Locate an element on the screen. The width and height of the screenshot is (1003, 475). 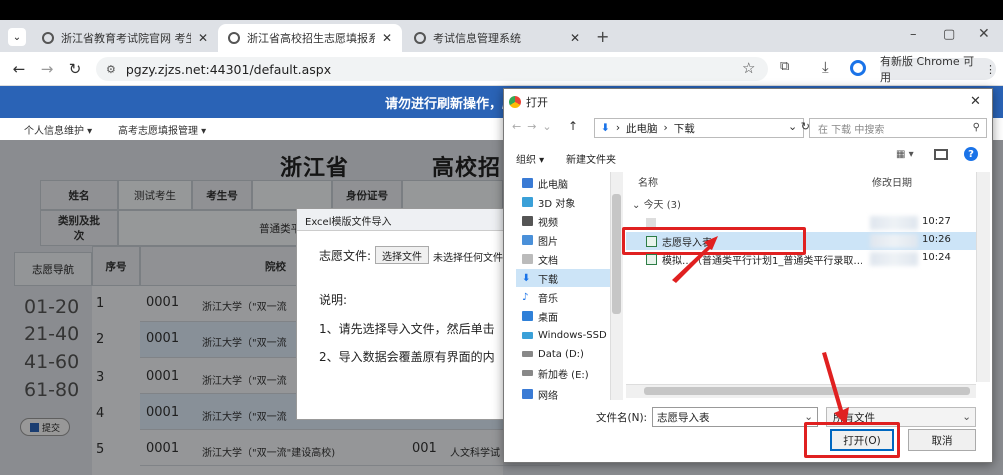
annotation-arrows is located at coordinates (760, 330).